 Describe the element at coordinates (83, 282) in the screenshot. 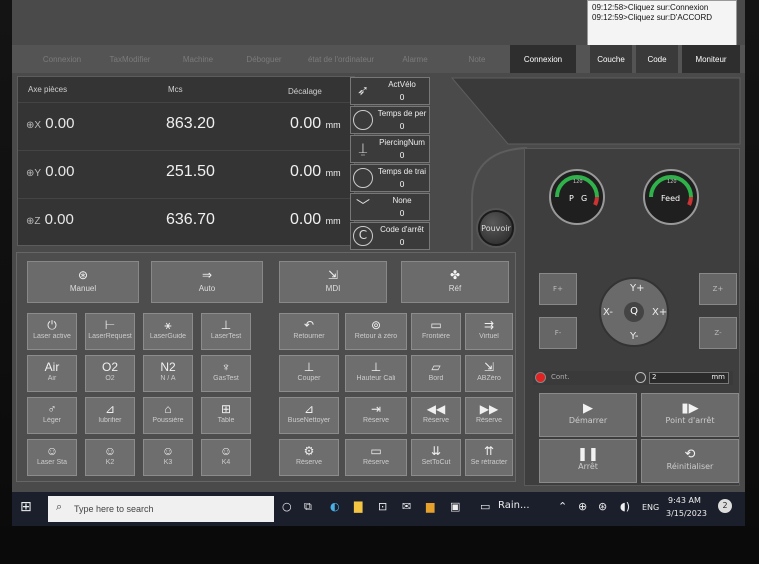

I see `mode-manuel: ⊛ Manuel` at that location.